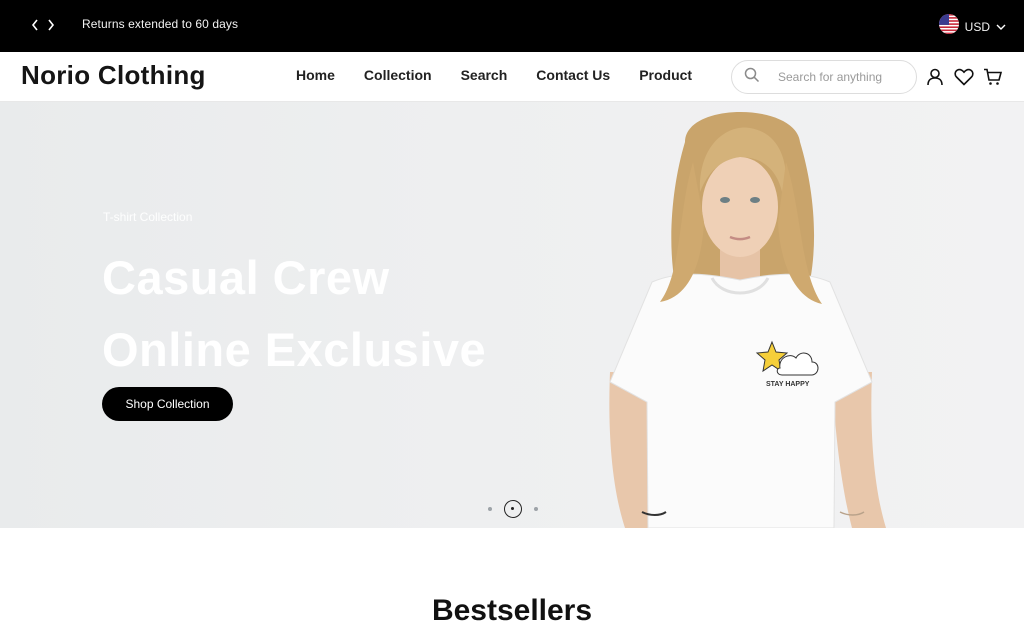 The image size is (1024, 640). I want to click on header-icons, so click(964, 77).